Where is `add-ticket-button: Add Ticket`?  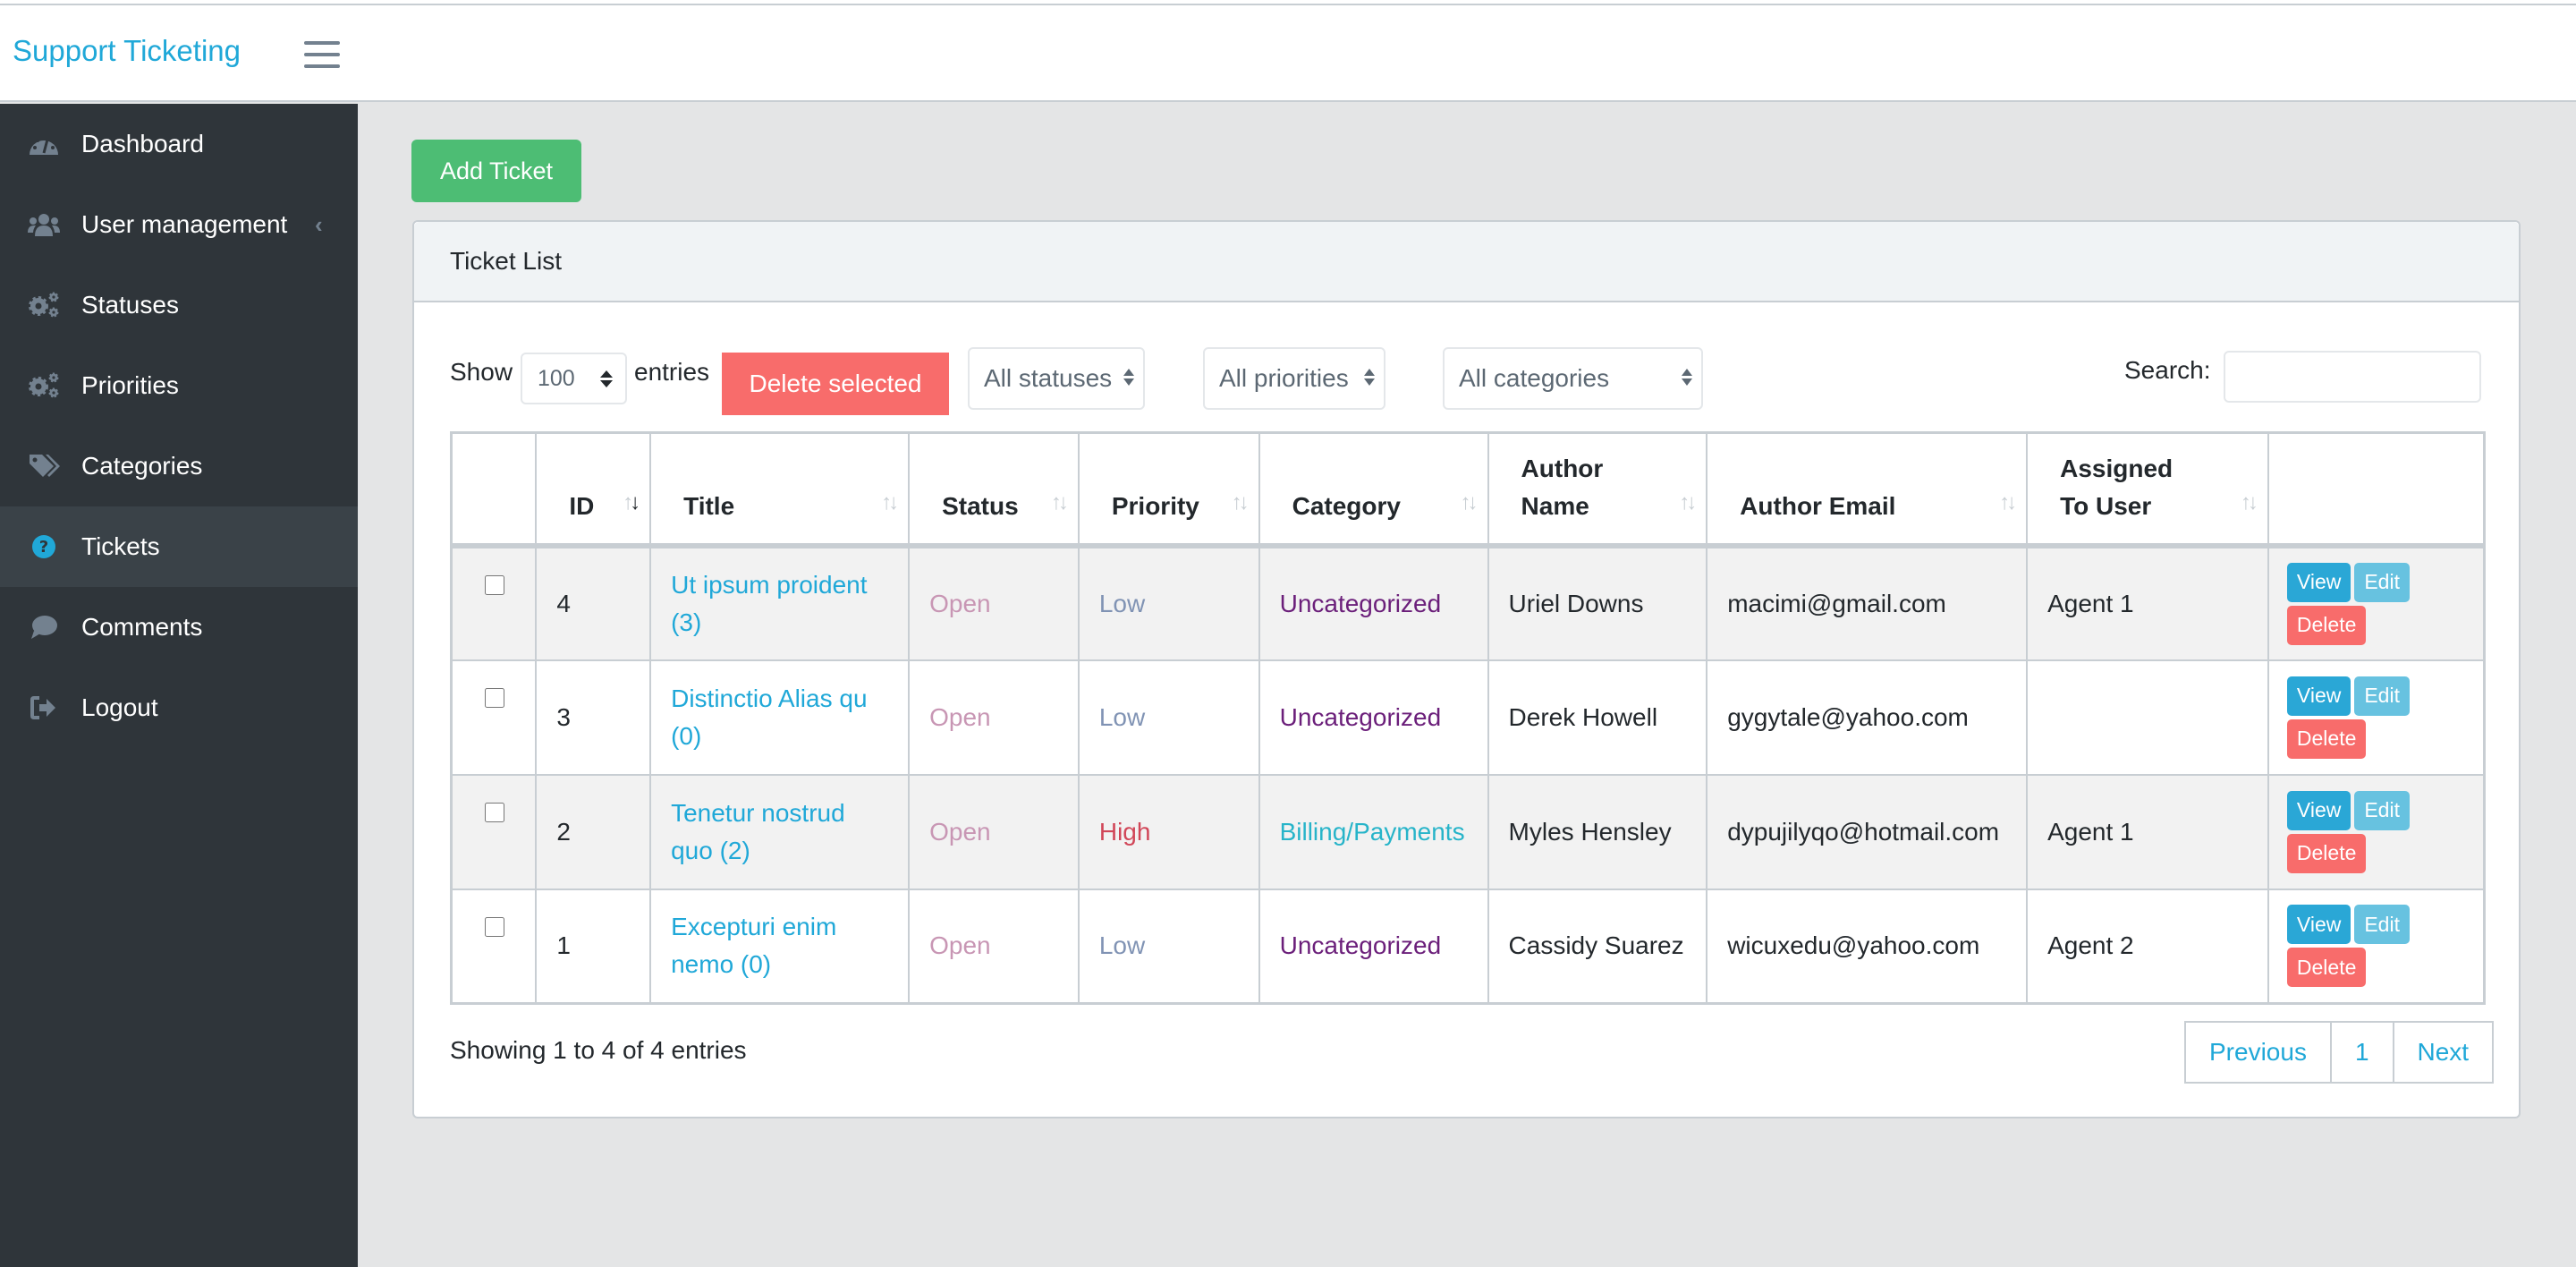
add-ticket-button: Add Ticket is located at coordinates (496, 171).